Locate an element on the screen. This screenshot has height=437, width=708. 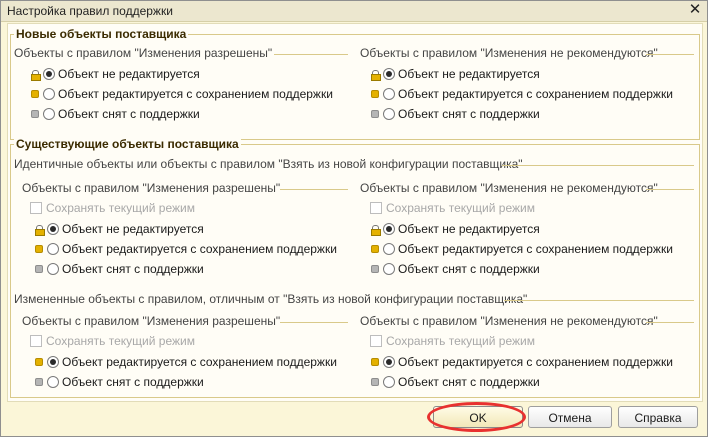
new-right-removed: Объект снят с поддержки is located at coordinates (455, 114).